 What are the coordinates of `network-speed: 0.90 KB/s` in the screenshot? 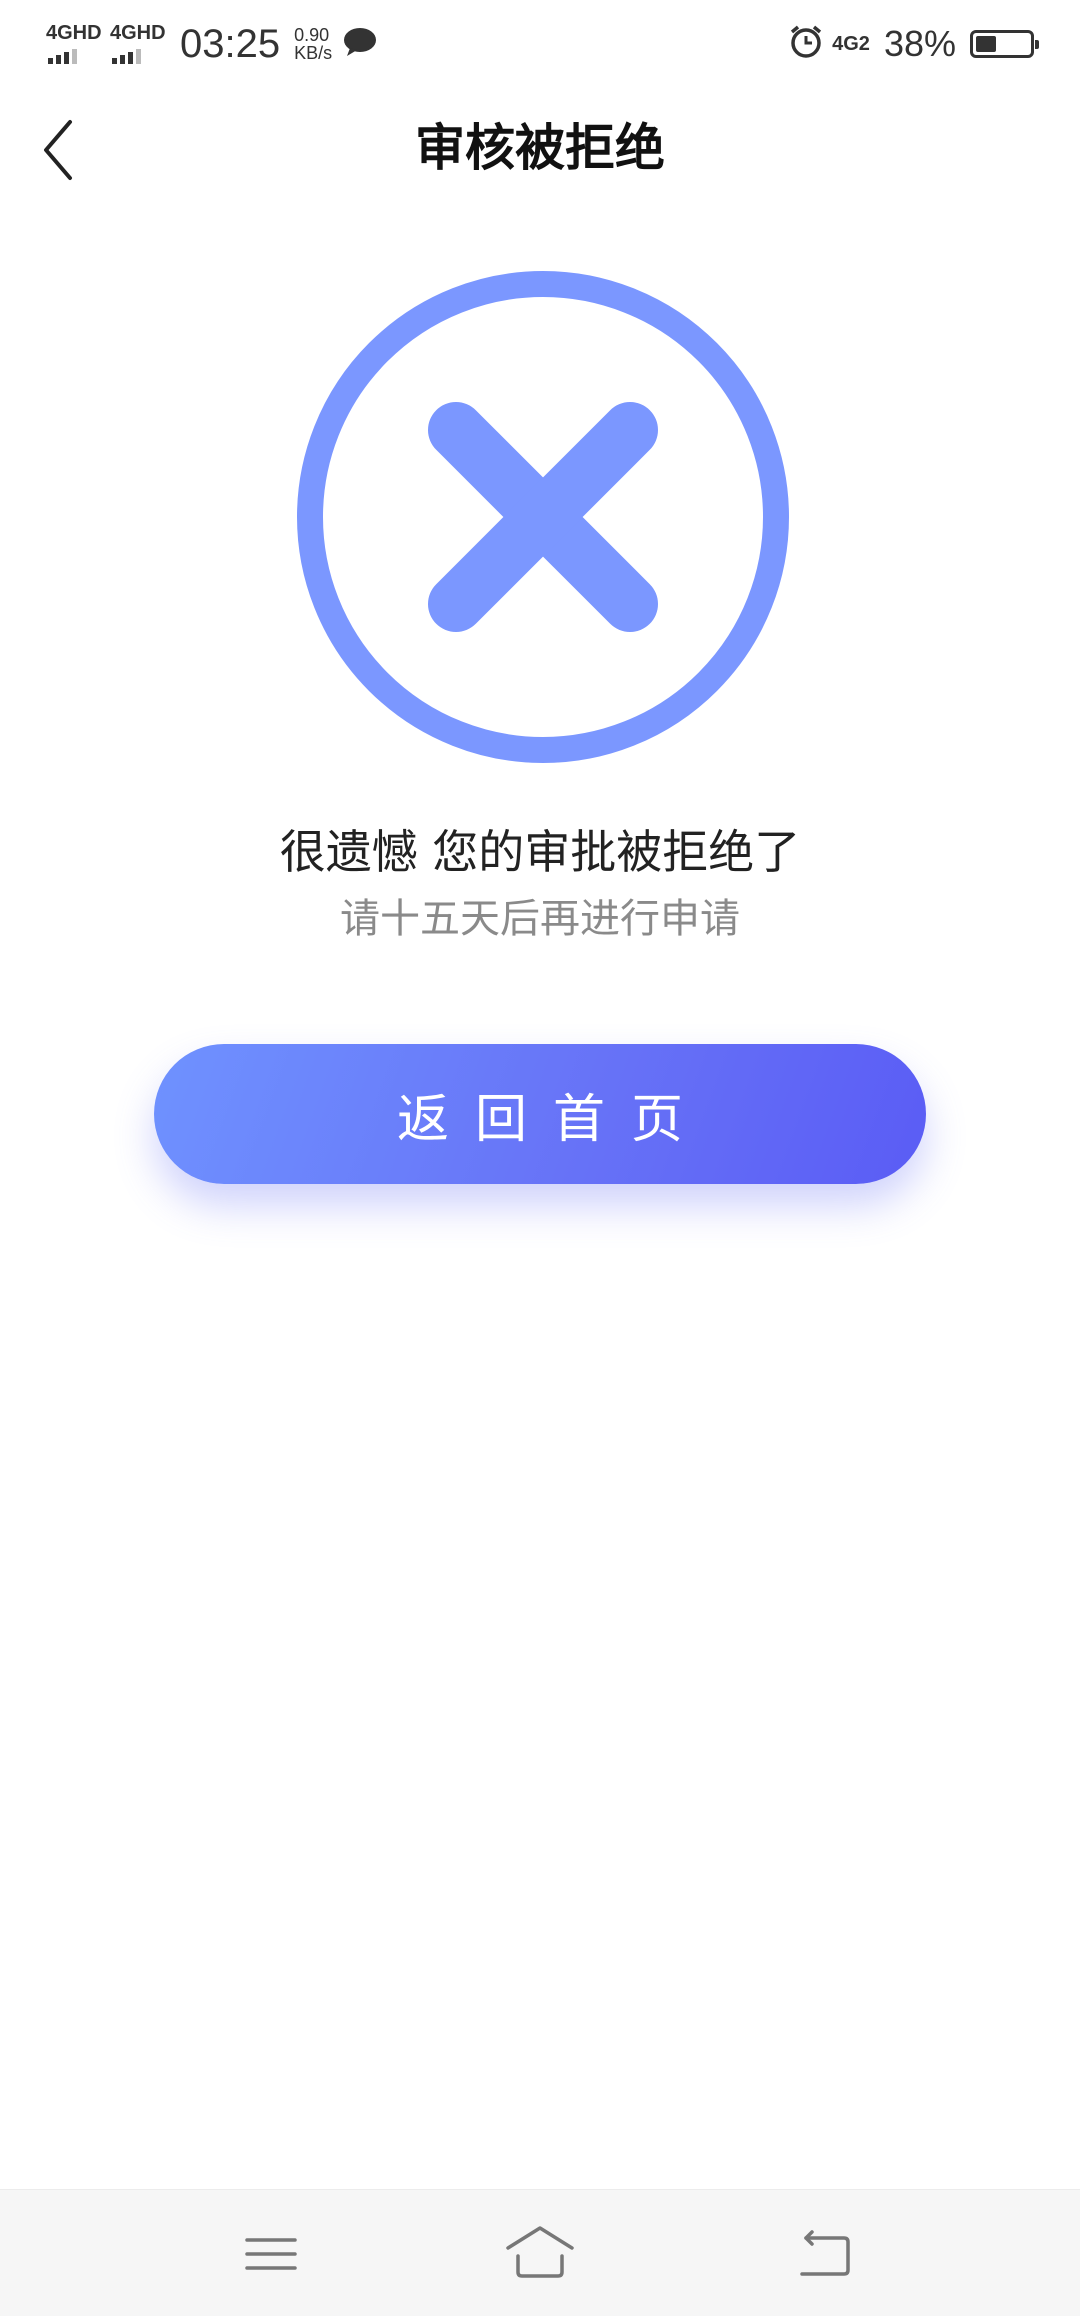 It's located at (313, 44).